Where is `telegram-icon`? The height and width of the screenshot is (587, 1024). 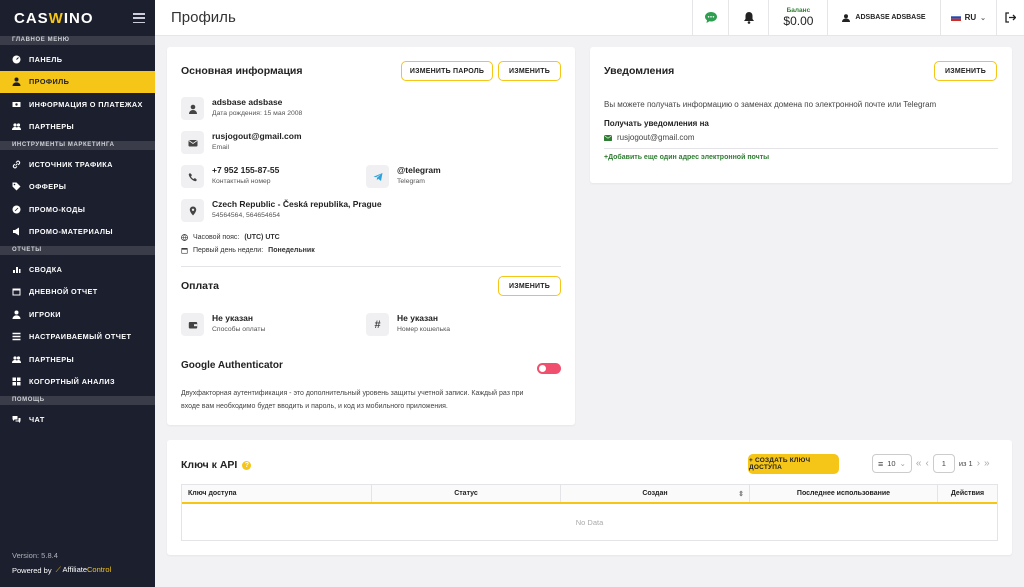 telegram-icon is located at coordinates (377, 176).